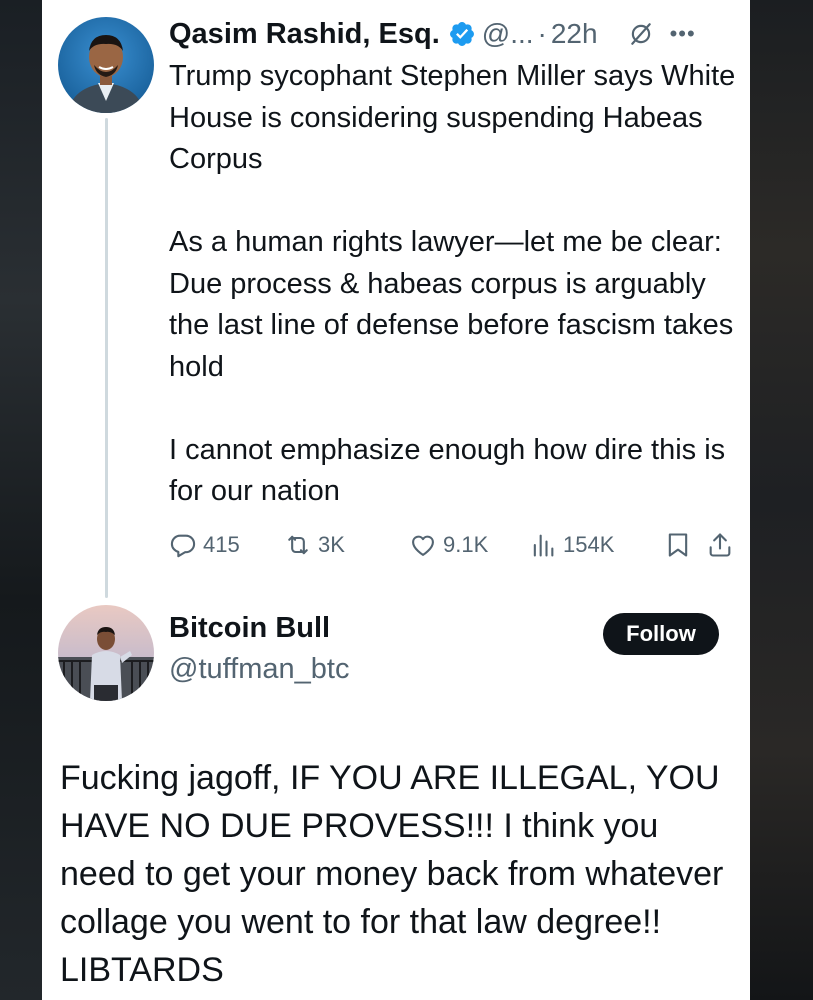  What do you see at coordinates (589, 544) in the screenshot?
I see `view-count: 154K` at bounding box center [589, 544].